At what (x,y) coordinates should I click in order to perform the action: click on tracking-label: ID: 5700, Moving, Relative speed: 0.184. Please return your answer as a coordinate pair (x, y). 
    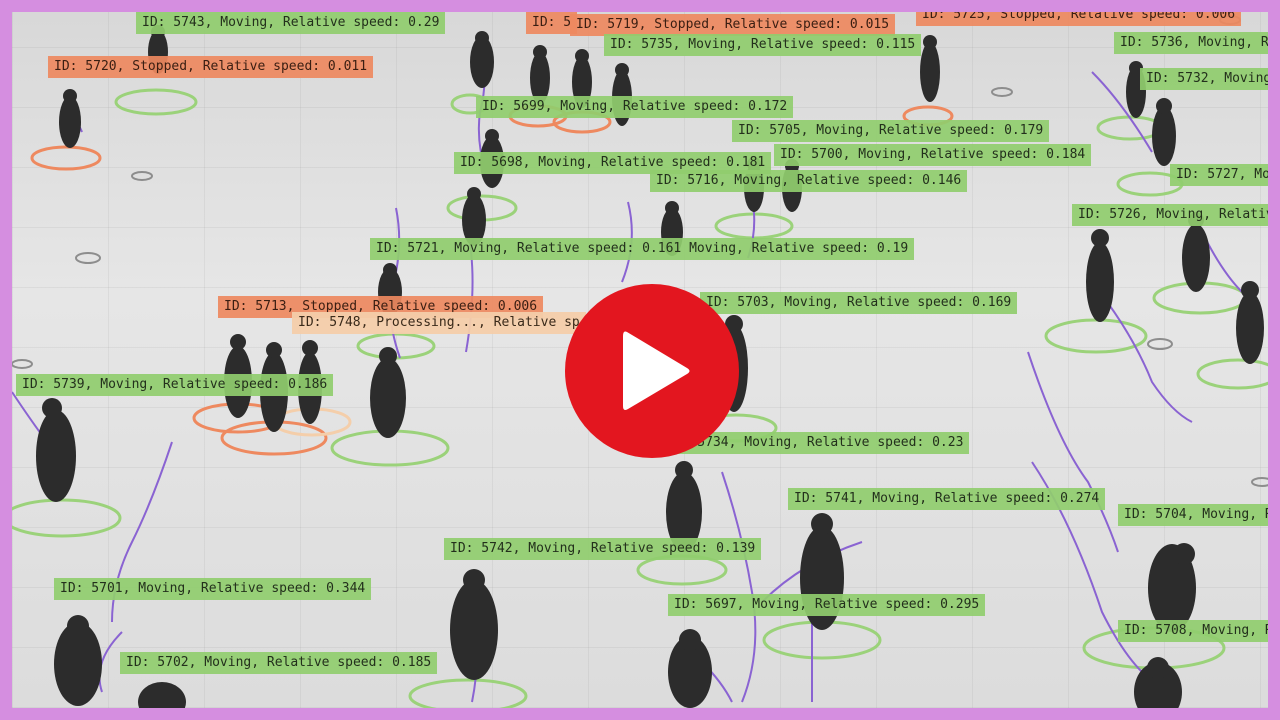
    Looking at the image, I should click on (933, 155).